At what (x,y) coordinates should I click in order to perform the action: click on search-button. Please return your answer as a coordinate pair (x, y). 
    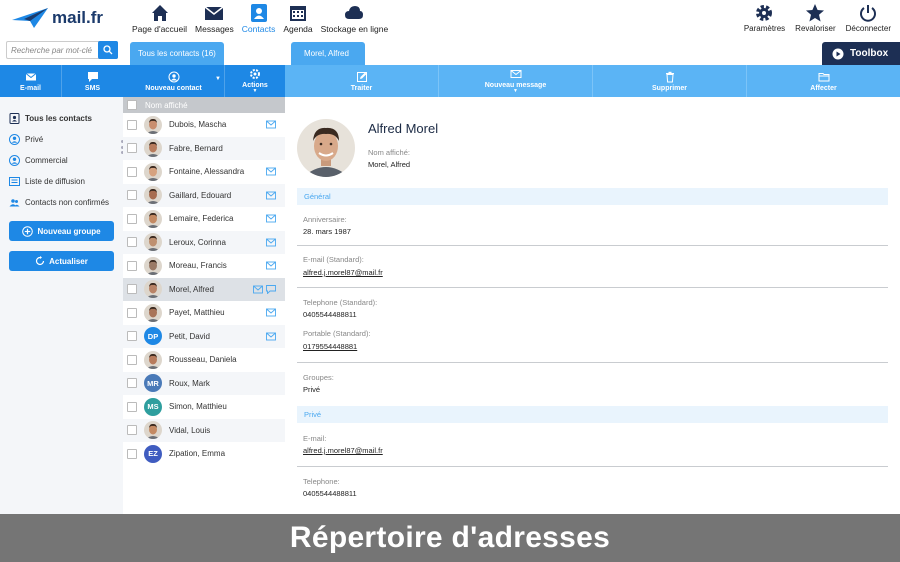
    Looking at the image, I should click on (108, 50).